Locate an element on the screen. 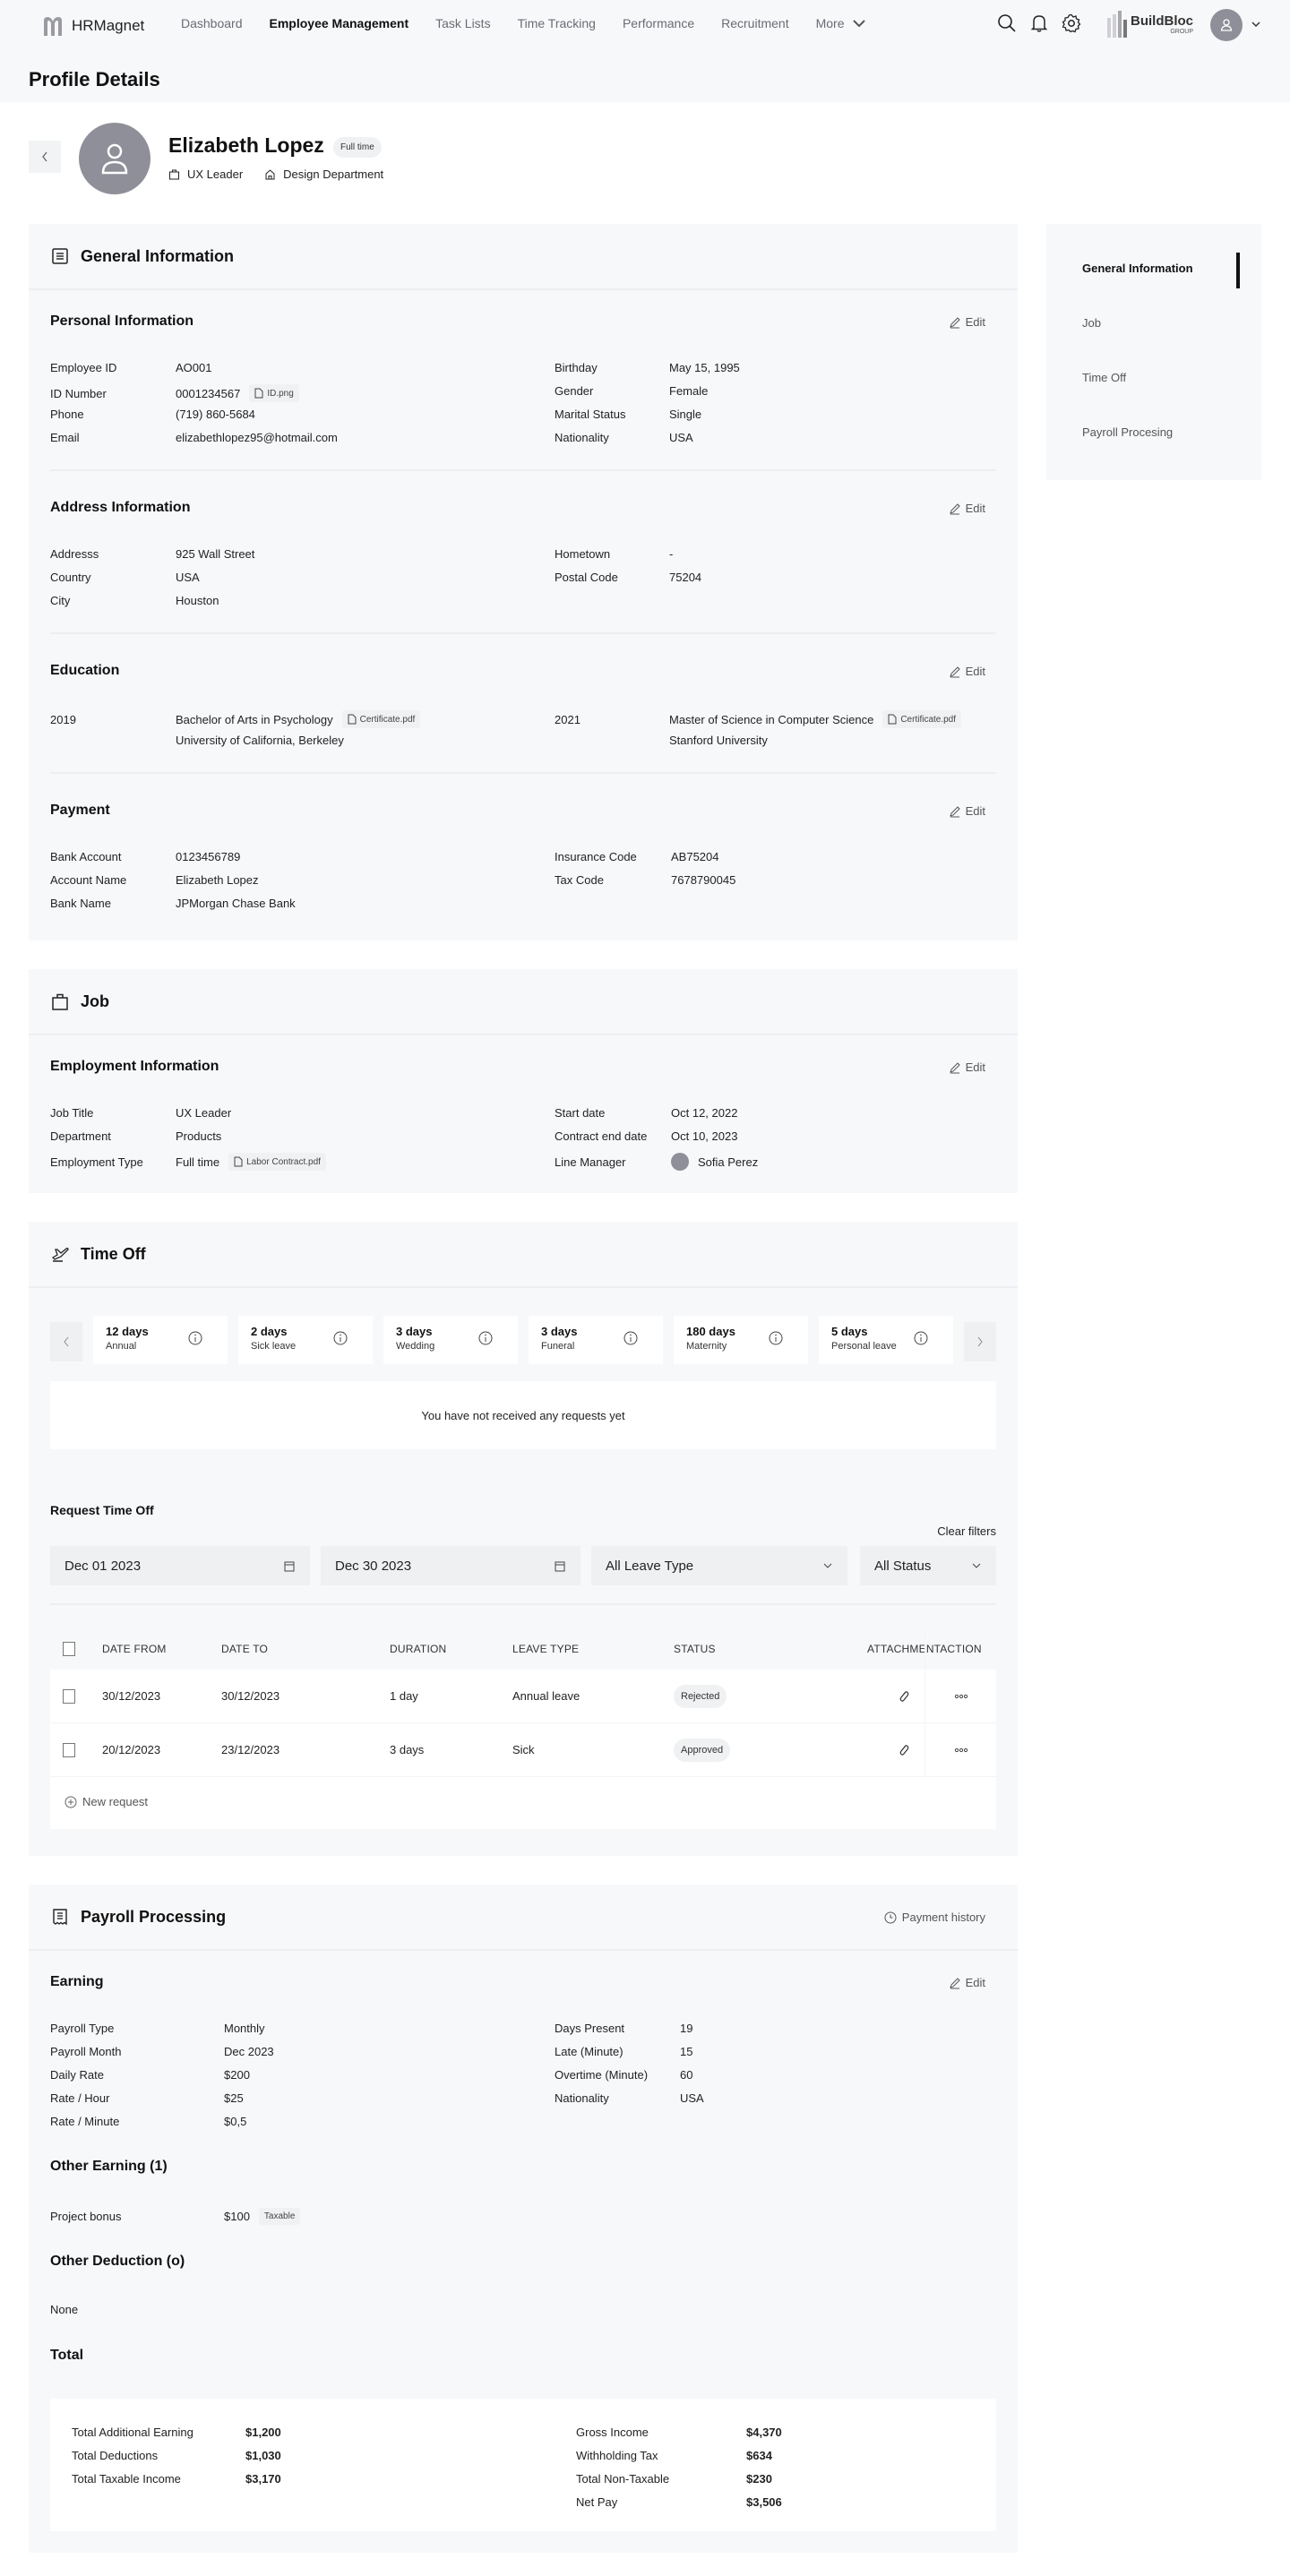  col-date-from: DATE FROM is located at coordinates (134, 1649).